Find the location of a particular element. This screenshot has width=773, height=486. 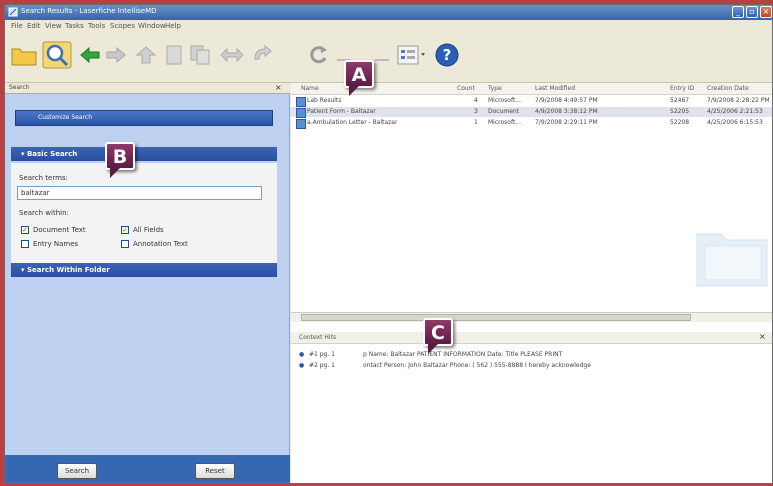

row-name: a.Ambulation Letter - Baltazar is located at coordinates (352, 122).